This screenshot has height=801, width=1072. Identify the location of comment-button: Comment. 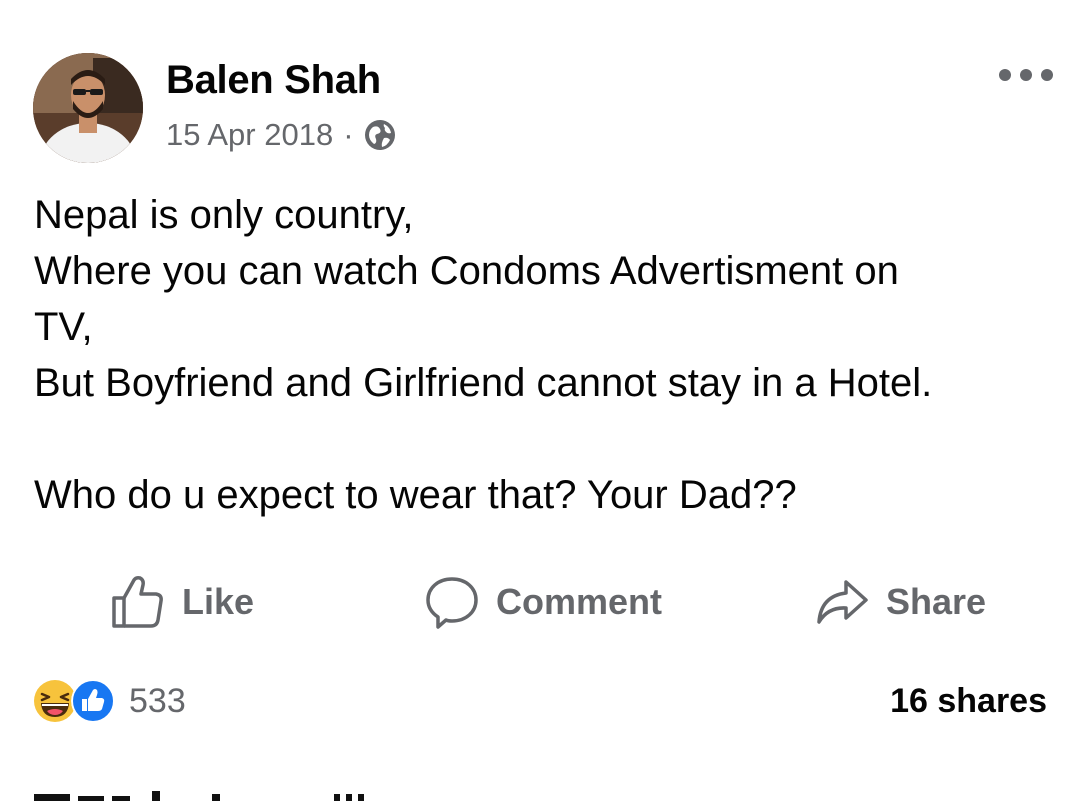
(543, 602).